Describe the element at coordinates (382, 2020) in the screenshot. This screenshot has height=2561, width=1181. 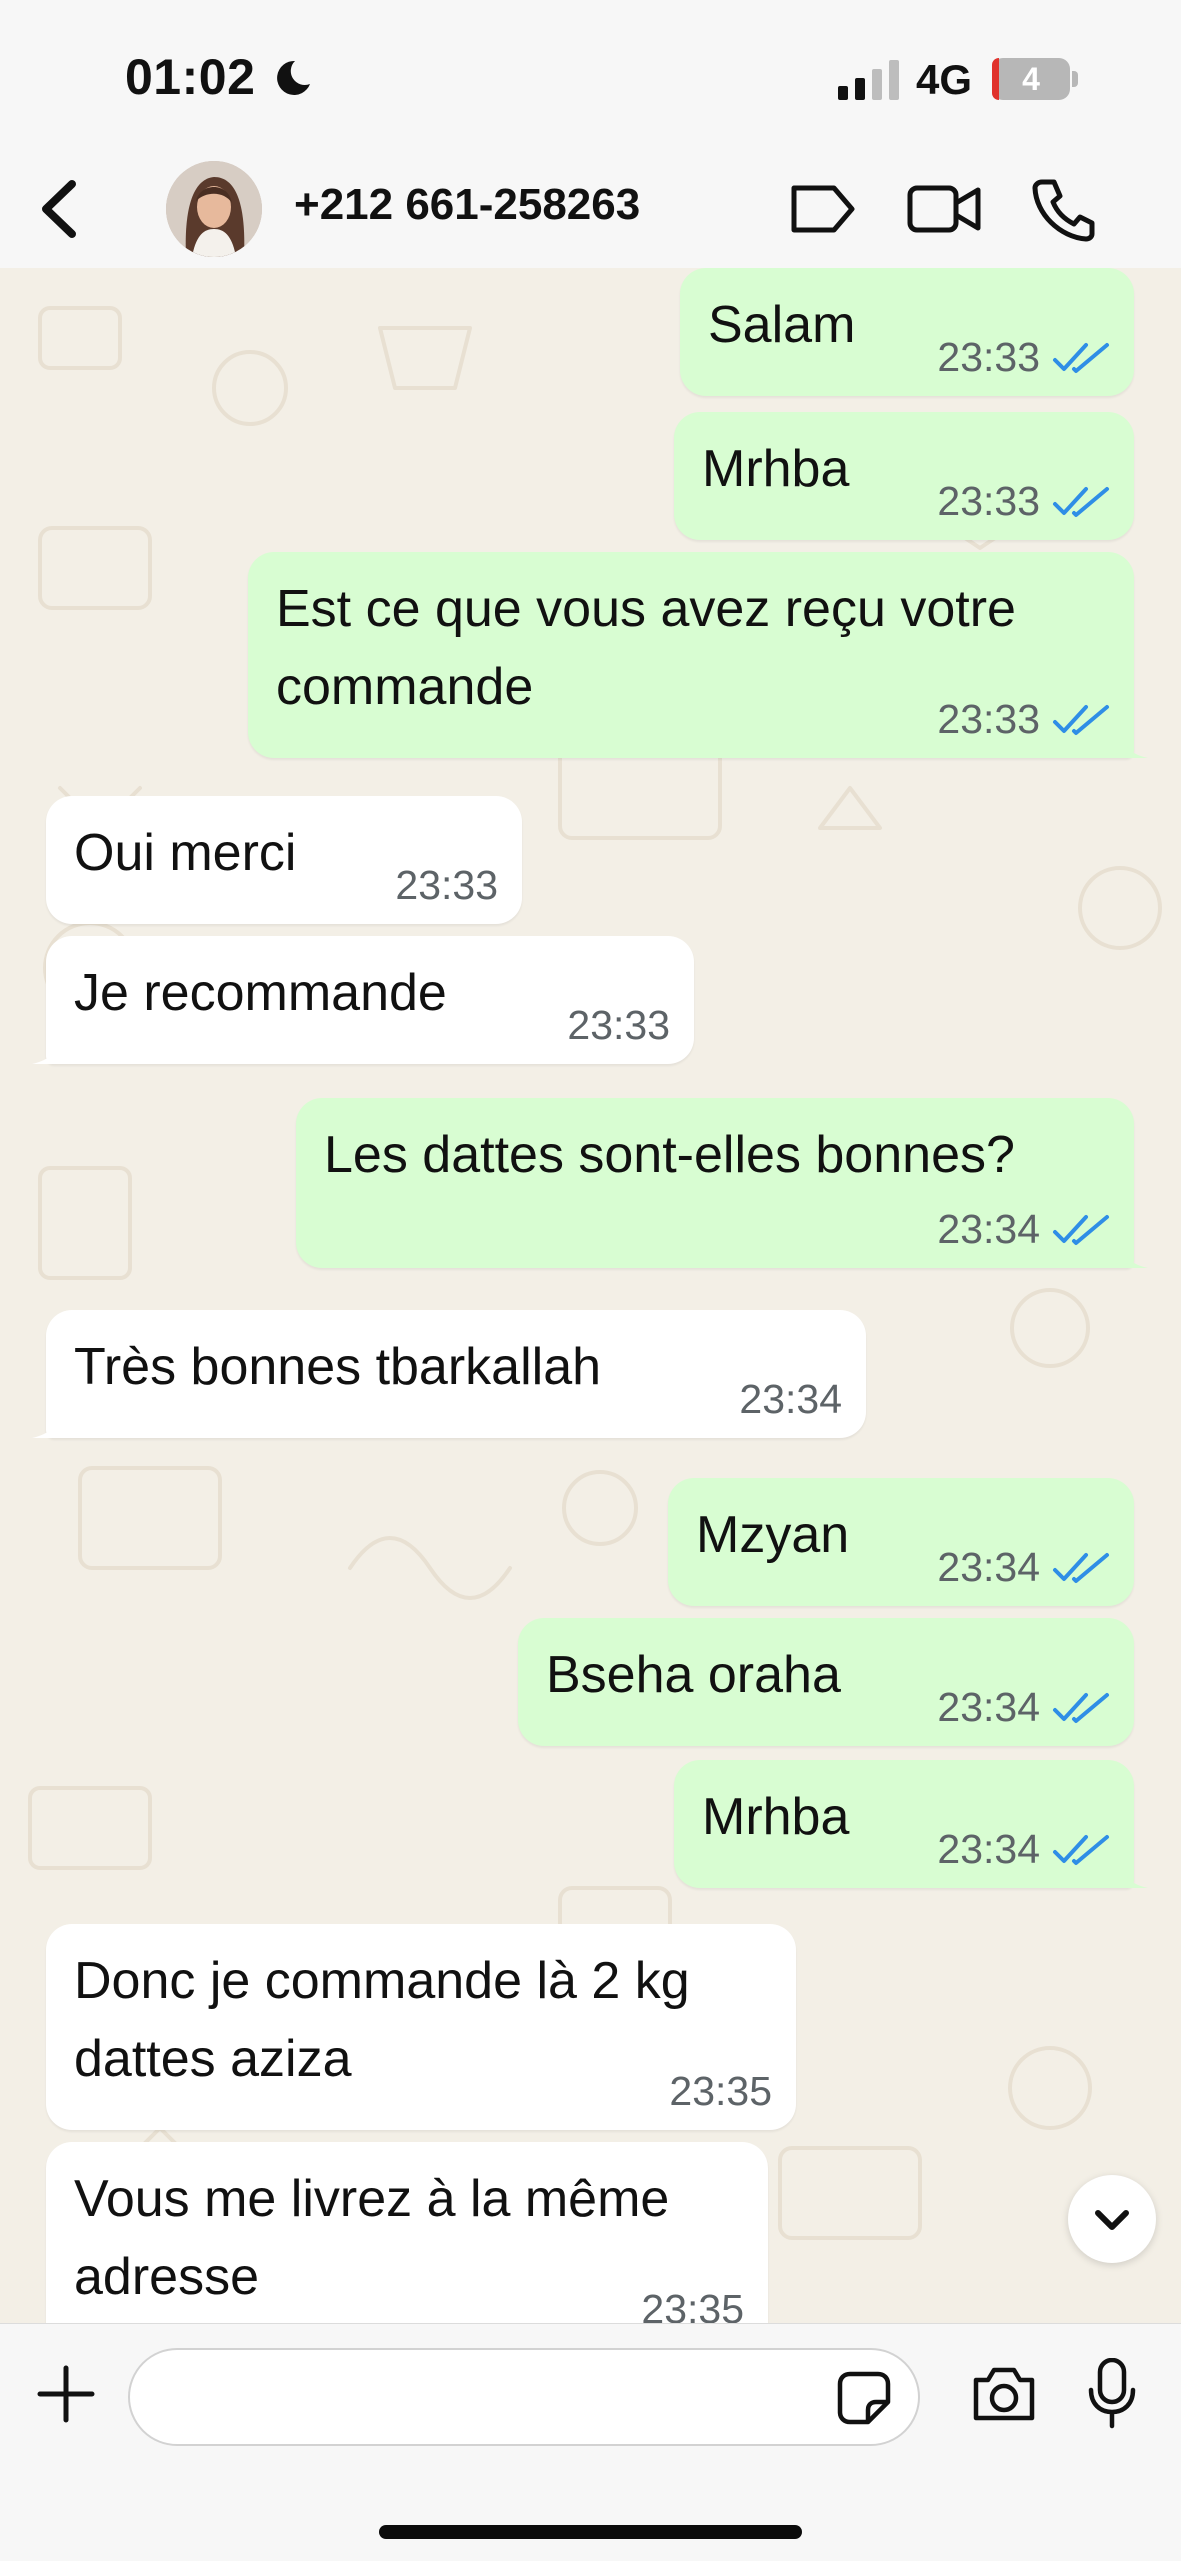
I see `message-text: Donc je commande là 2 kg dattes aziza` at that location.